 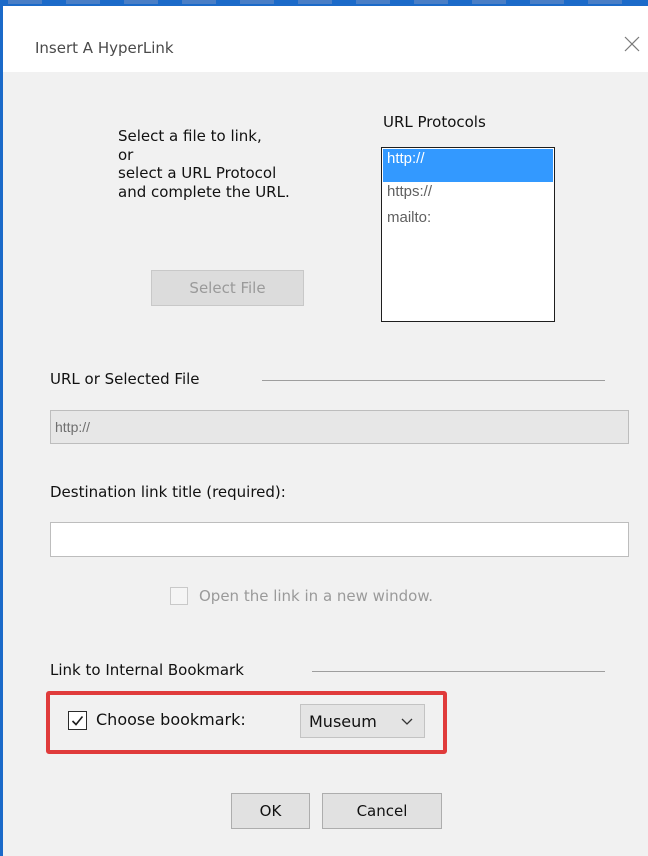 I want to click on choose-bookmark-checkbox, so click(x=77, y=720).